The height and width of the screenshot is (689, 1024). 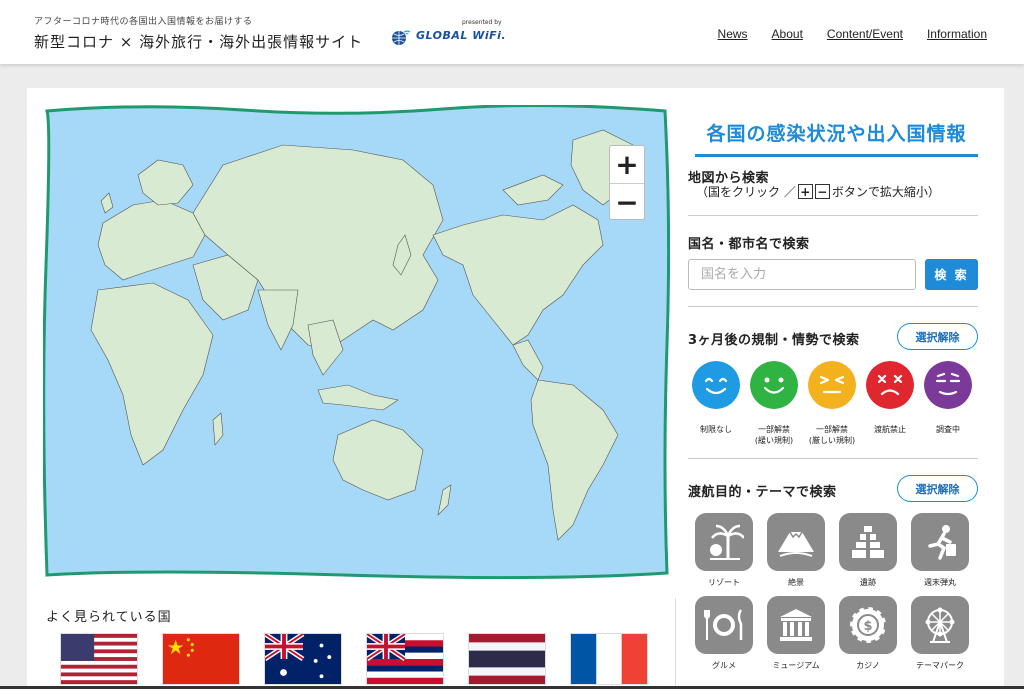 I want to click on map-zoom-control: + −, so click(x=627, y=182).